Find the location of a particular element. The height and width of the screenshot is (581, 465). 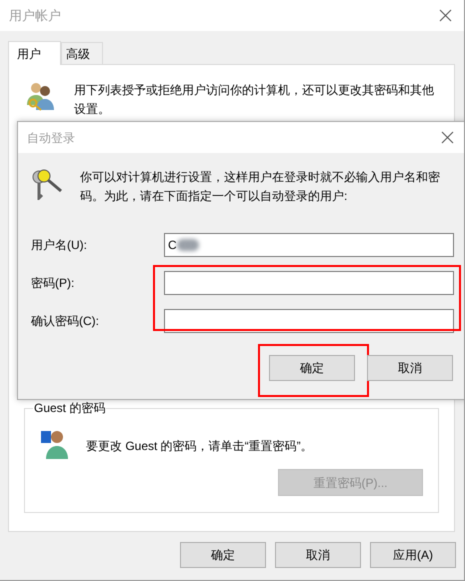

dialog-button: 应用(A) is located at coordinates (413, 555).